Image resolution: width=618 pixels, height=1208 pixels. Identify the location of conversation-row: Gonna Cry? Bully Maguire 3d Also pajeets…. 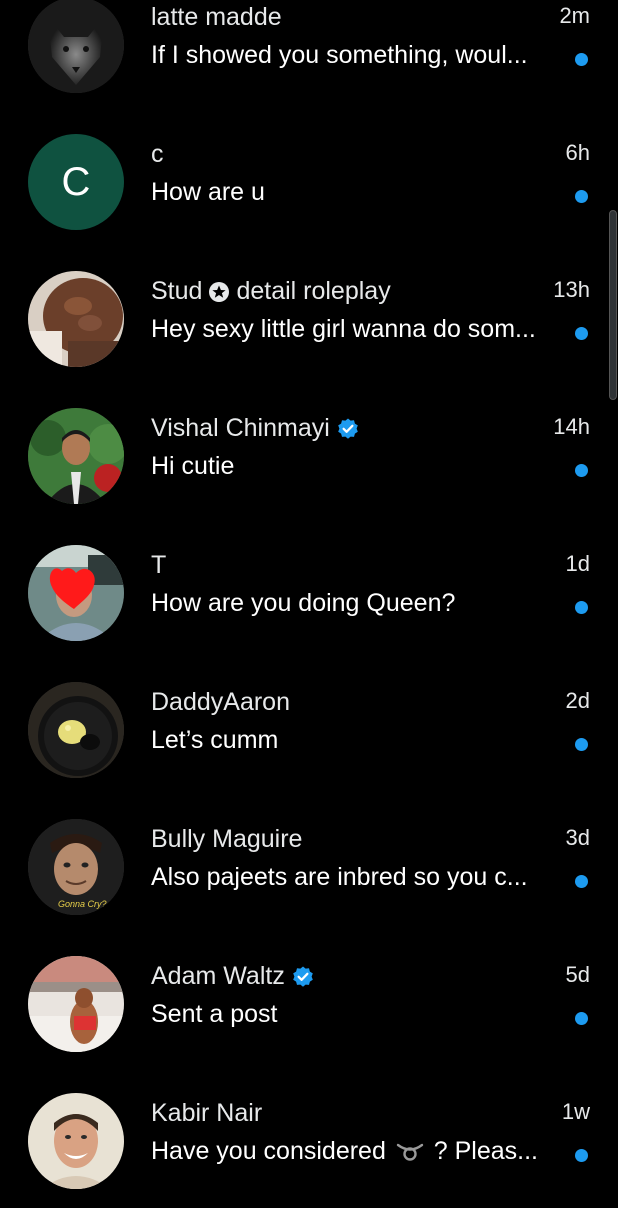
(309, 865).